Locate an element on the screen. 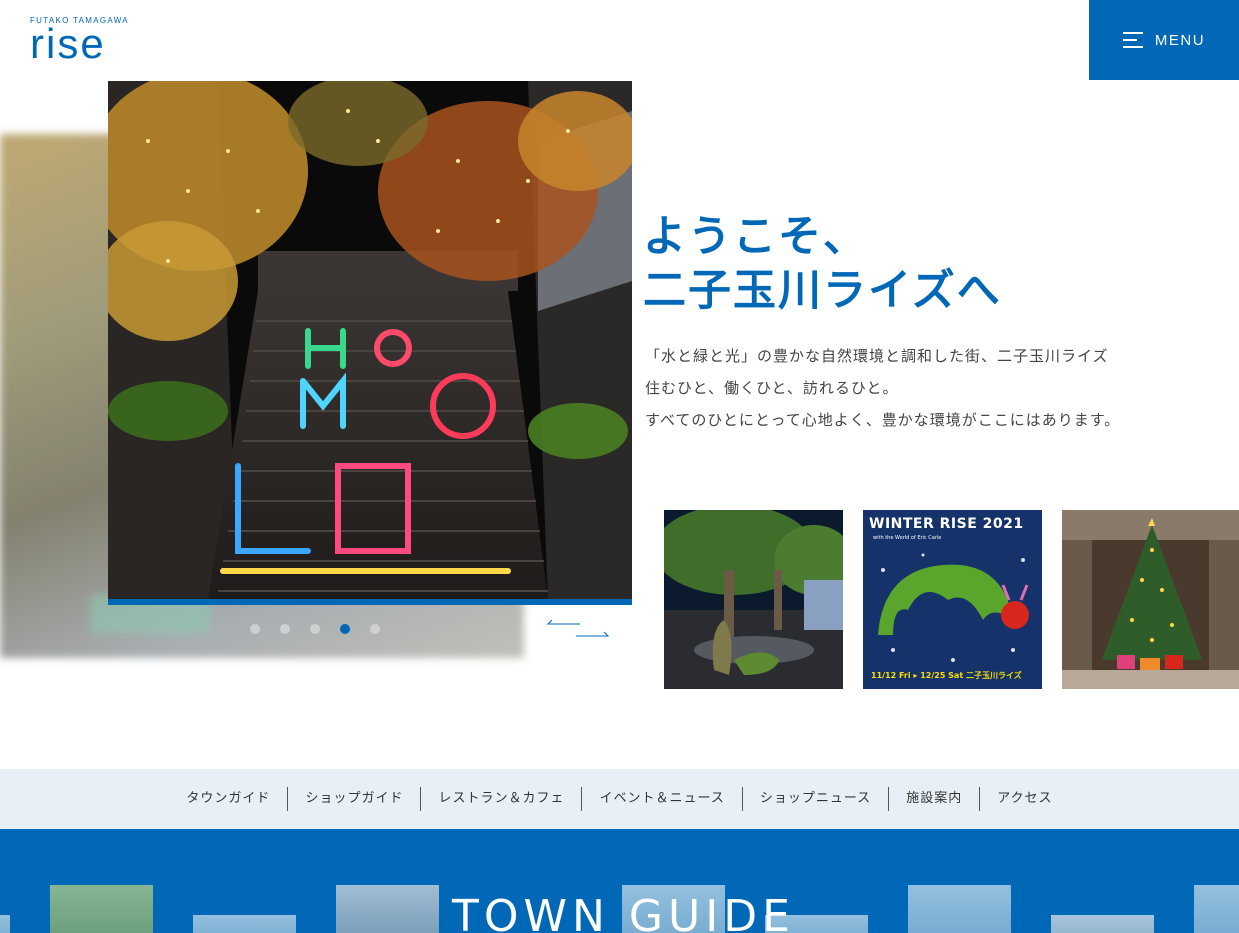 The width and height of the screenshot is (1239, 933). next-arrow-icon is located at coordinates (593, 634).